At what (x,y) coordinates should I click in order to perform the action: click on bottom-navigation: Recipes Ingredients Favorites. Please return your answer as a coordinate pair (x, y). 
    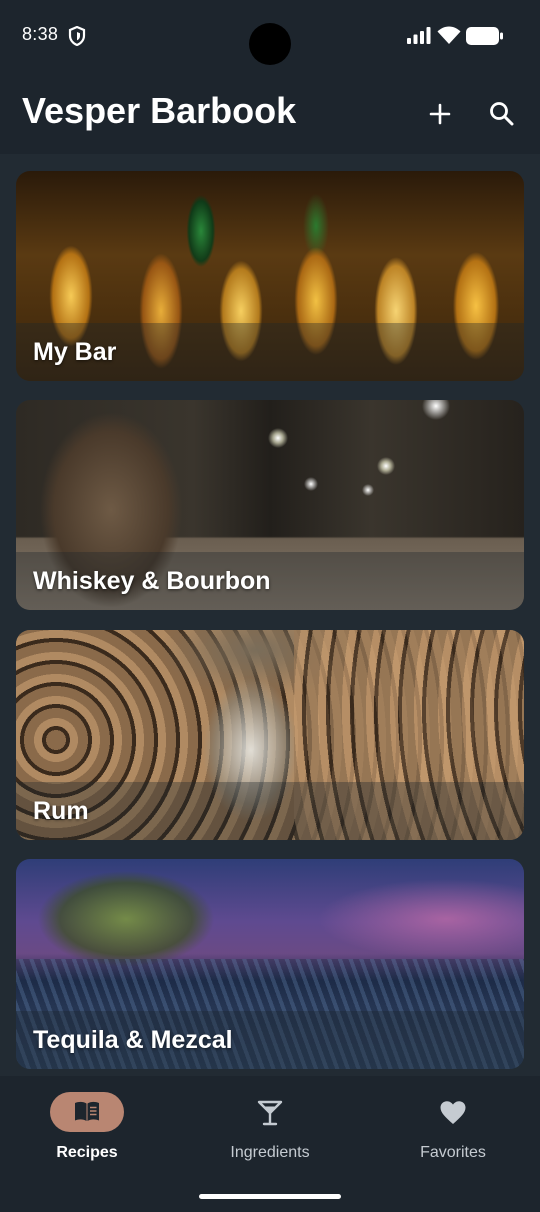
    Looking at the image, I should click on (270, 1144).